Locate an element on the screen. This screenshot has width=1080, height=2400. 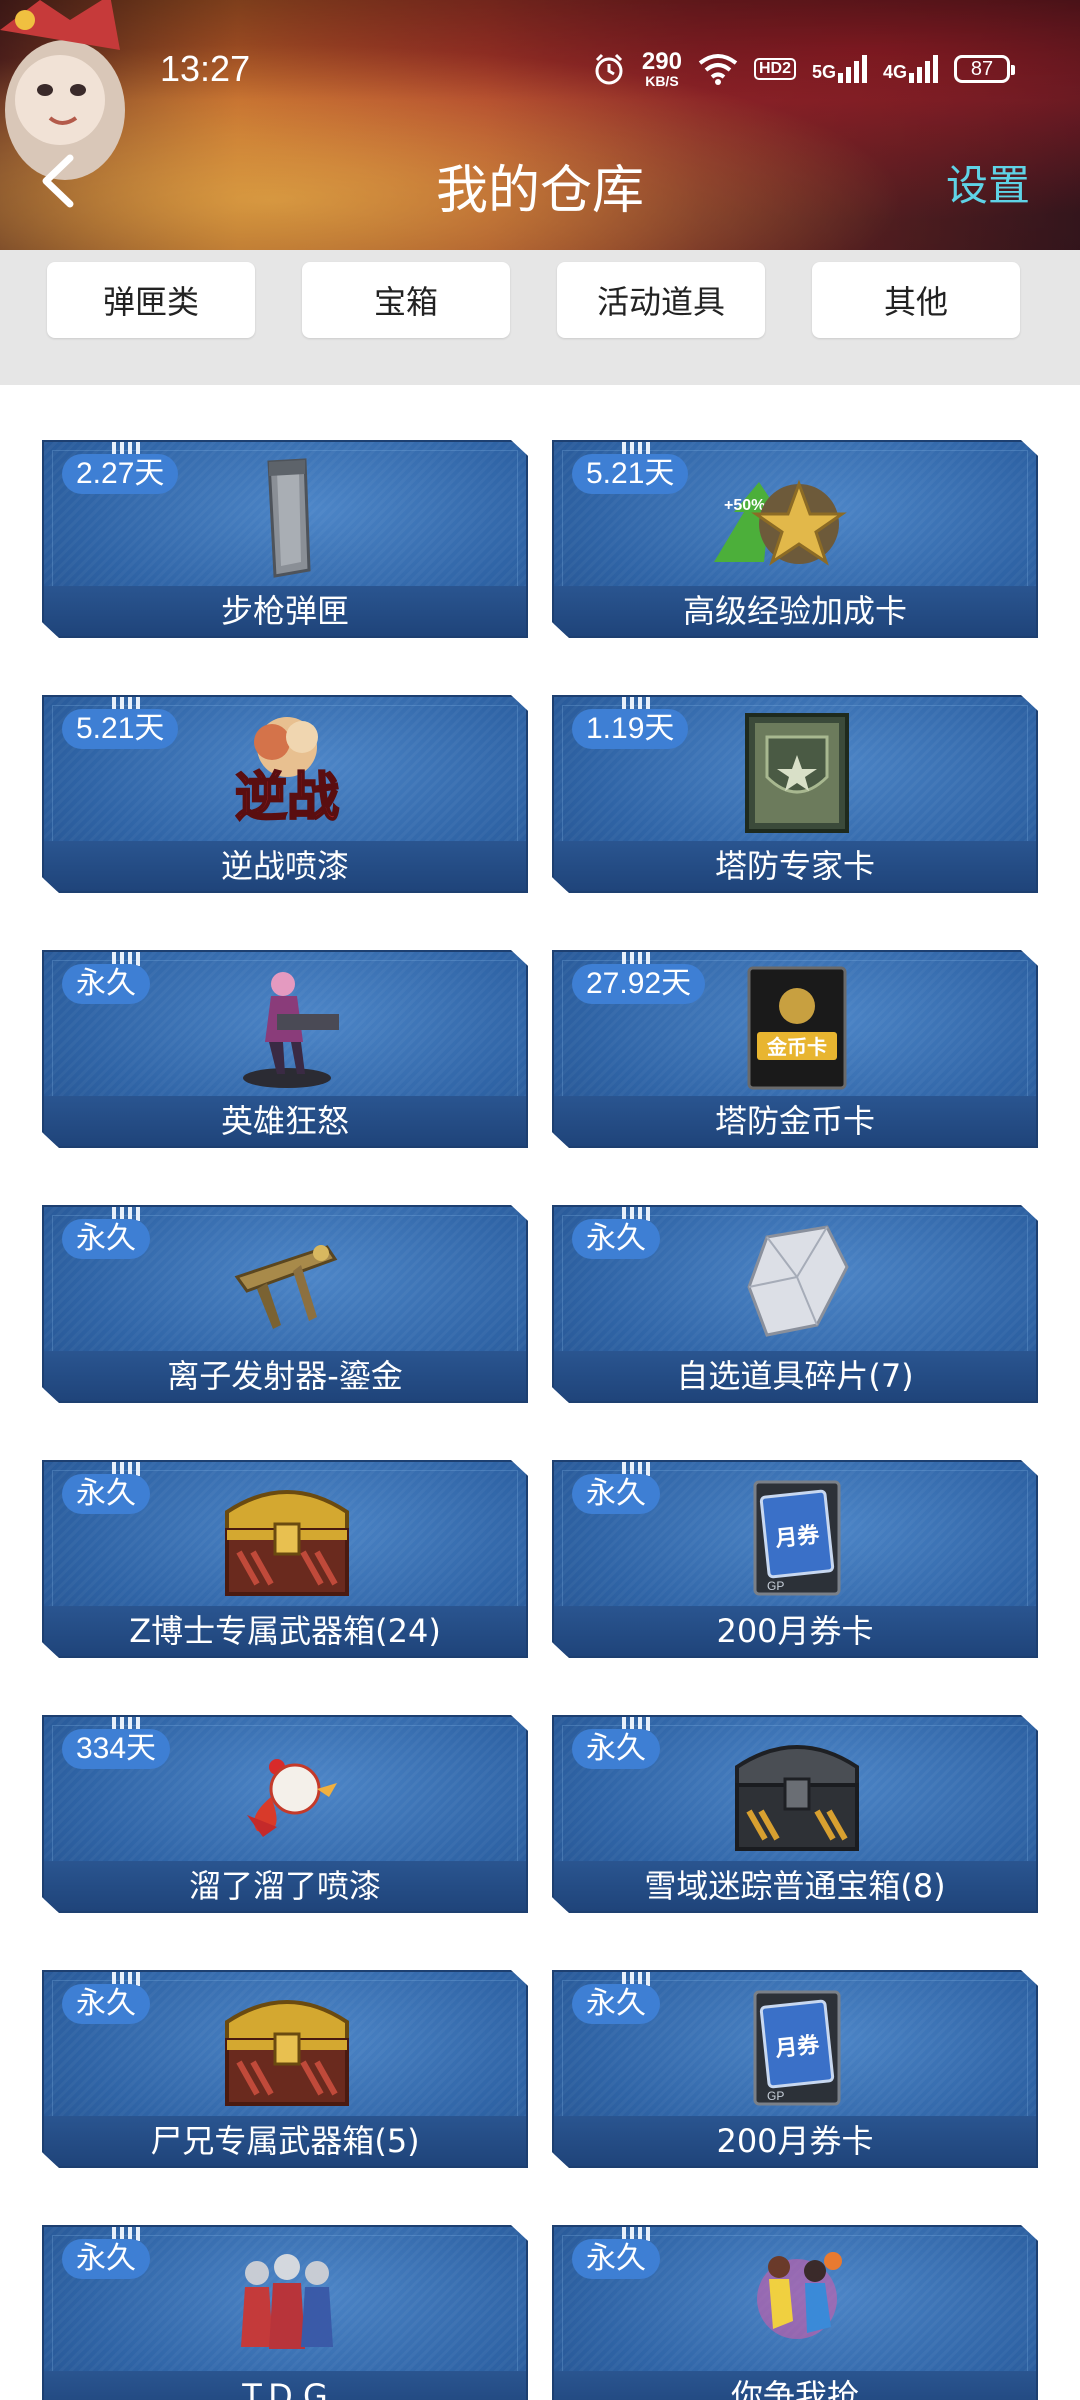
item-name: 尸兄专属武器箱(5) is located at coordinates (285, 2141).